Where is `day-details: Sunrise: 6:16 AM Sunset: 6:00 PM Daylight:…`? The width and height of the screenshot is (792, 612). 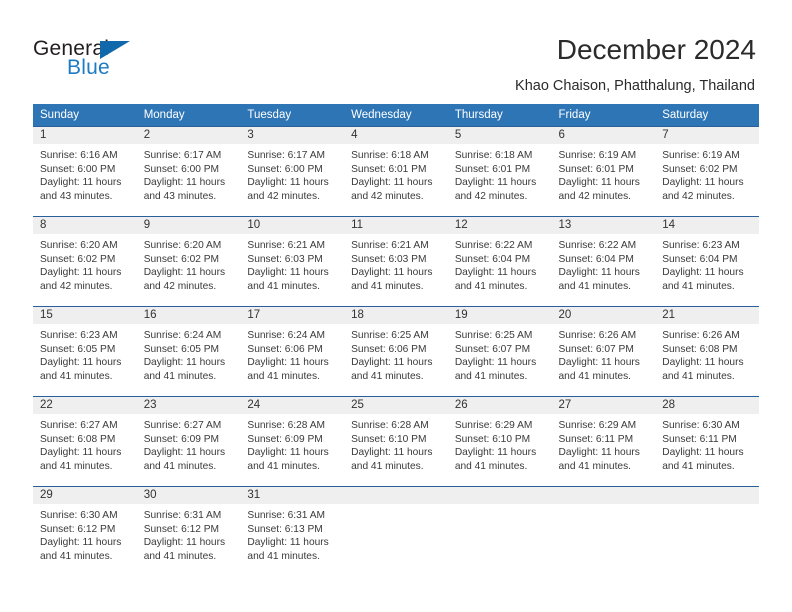 day-details: Sunrise: 6:16 AM Sunset: 6:00 PM Daylight:… is located at coordinates (85, 173).